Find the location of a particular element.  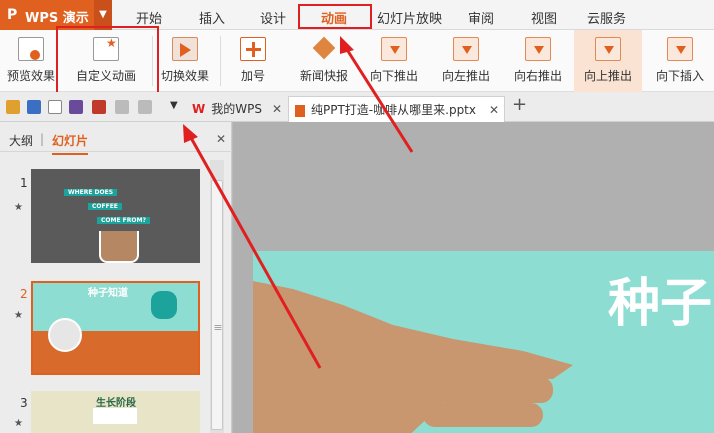

plus-icon is located at coordinates (253, 49).